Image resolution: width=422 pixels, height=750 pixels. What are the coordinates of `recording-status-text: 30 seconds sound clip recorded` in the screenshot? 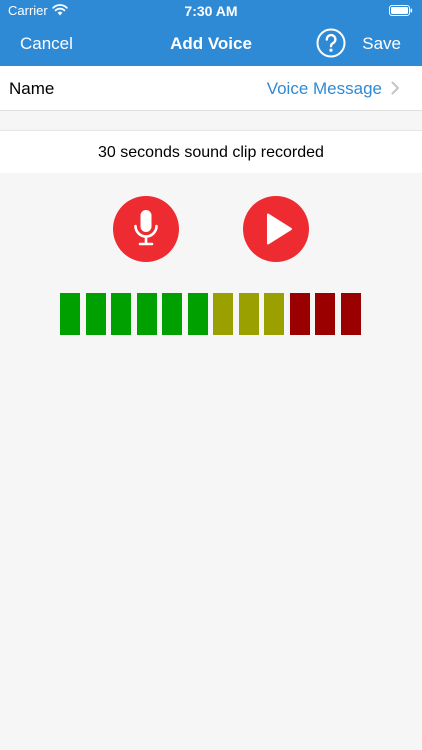 It's located at (211, 152).